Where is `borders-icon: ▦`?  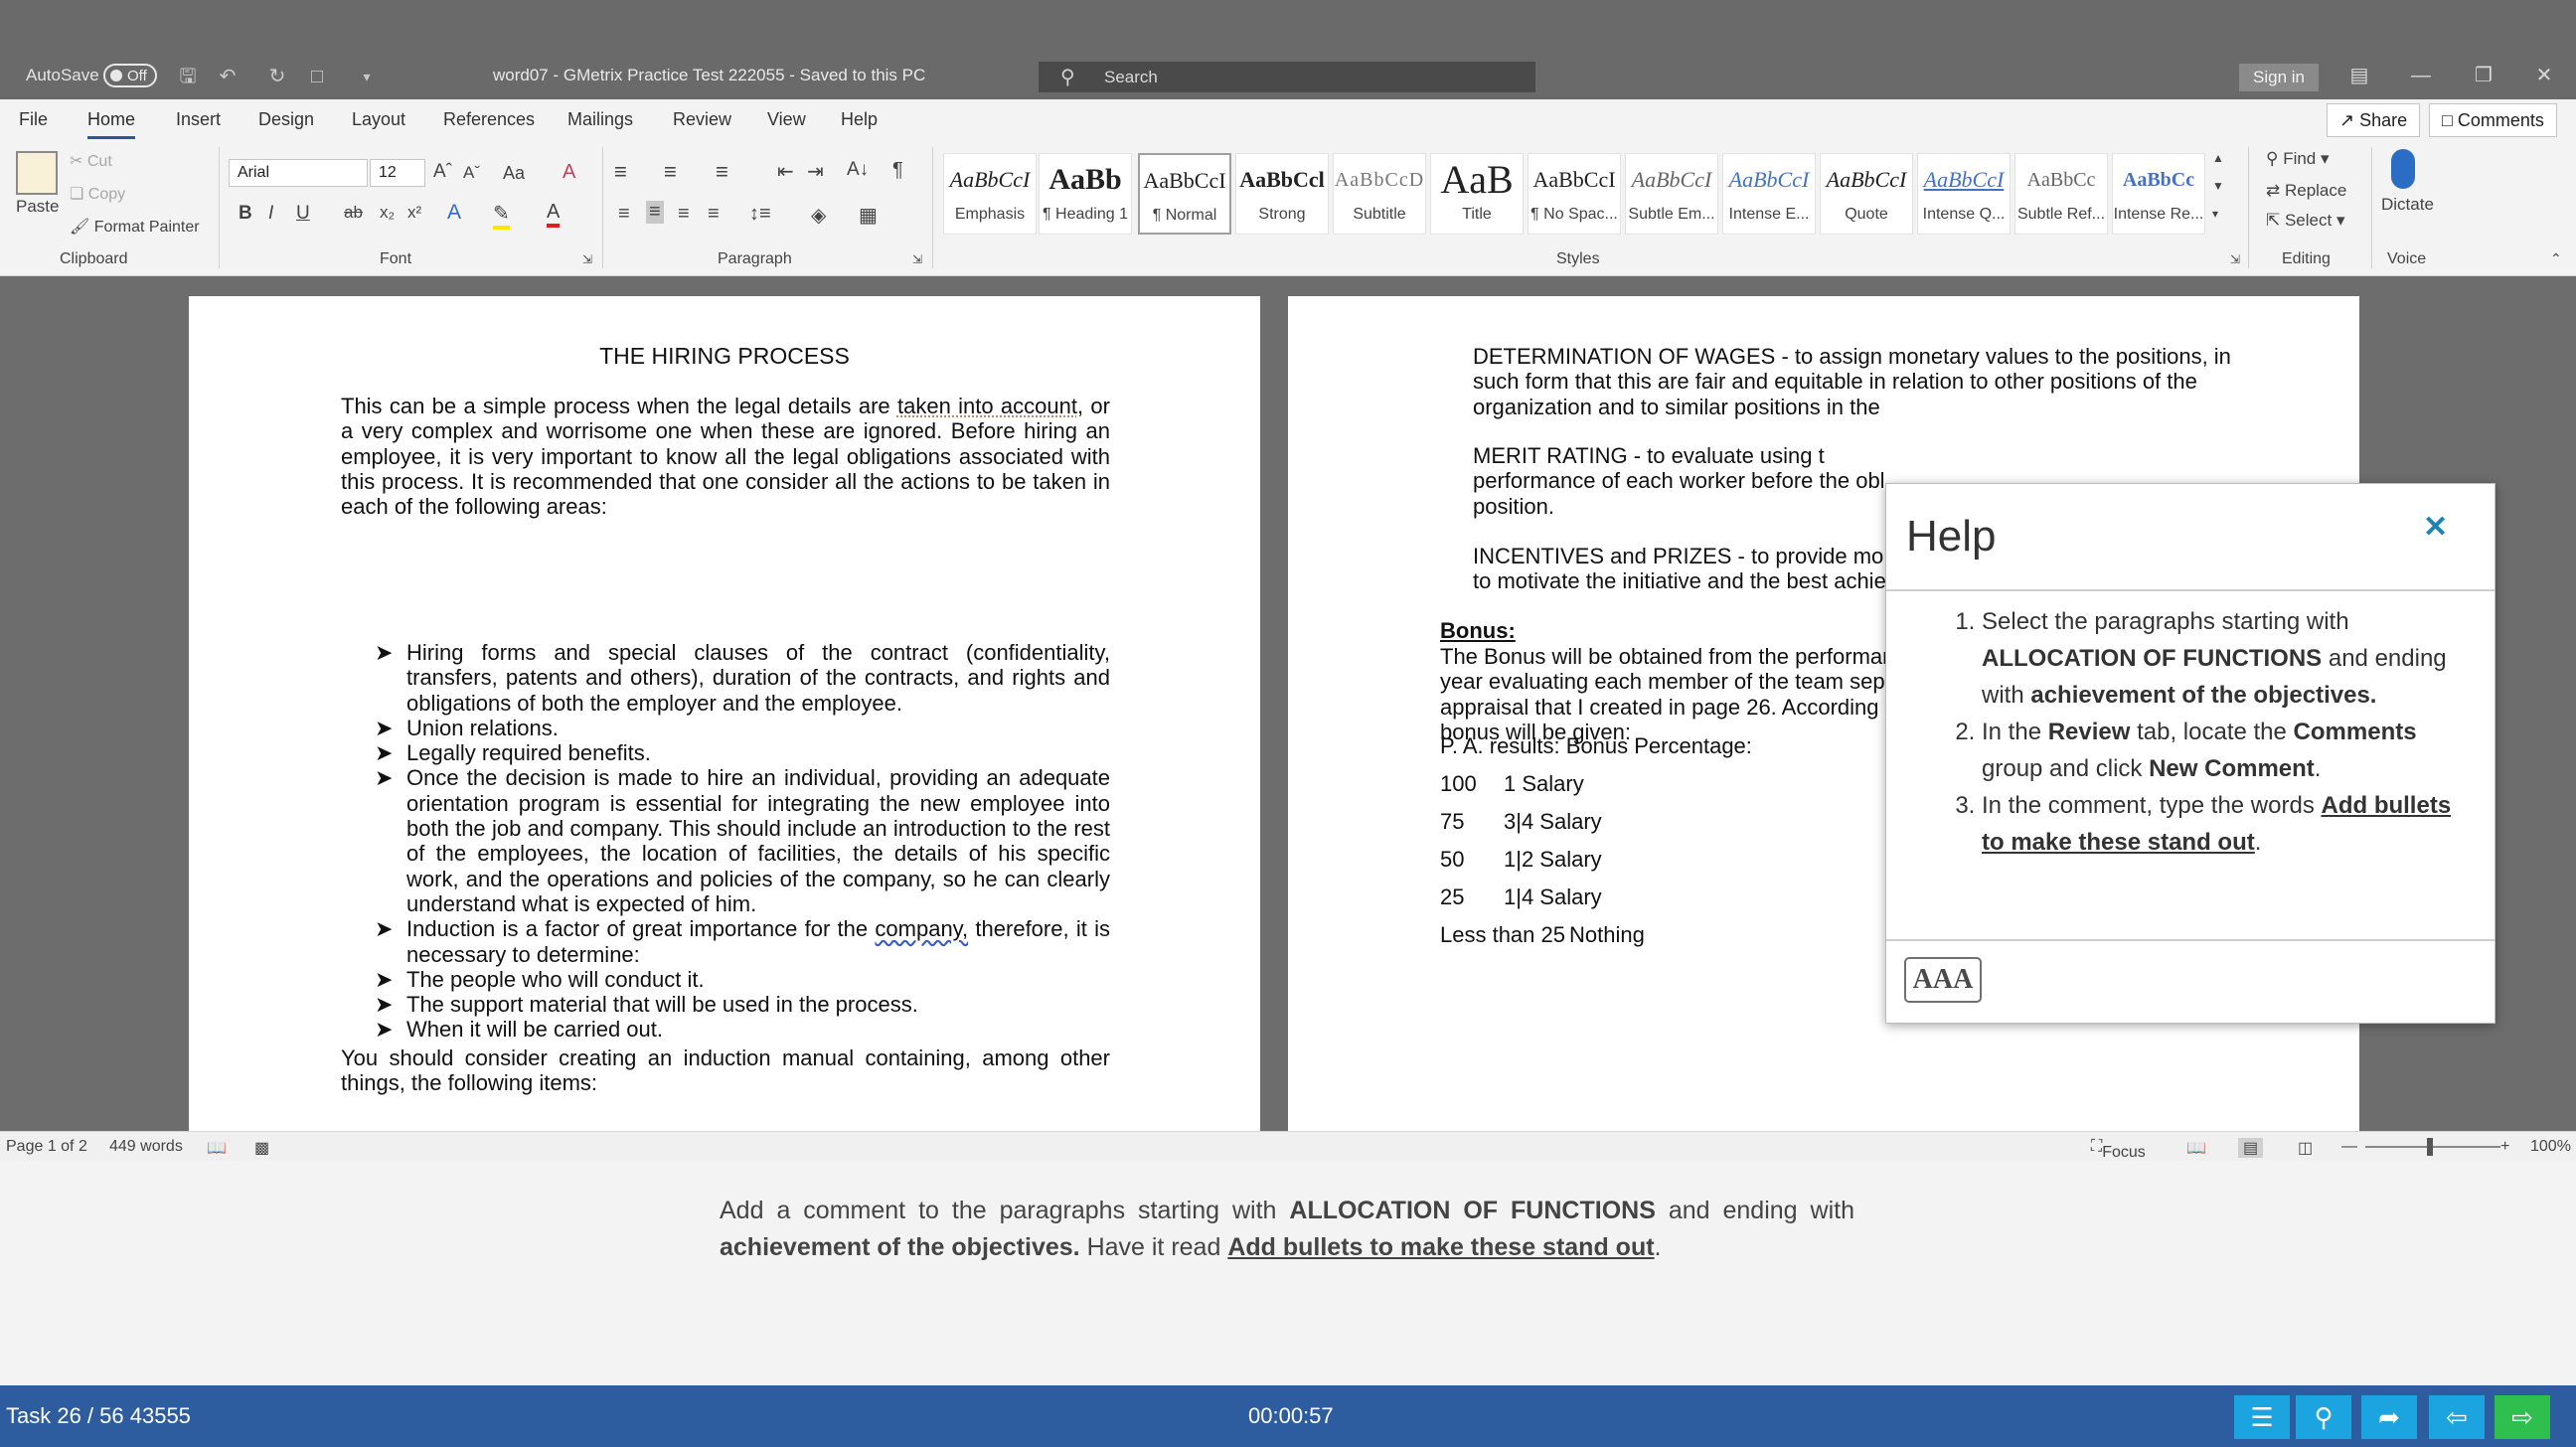
borders-icon: ▦ is located at coordinates (868, 216).